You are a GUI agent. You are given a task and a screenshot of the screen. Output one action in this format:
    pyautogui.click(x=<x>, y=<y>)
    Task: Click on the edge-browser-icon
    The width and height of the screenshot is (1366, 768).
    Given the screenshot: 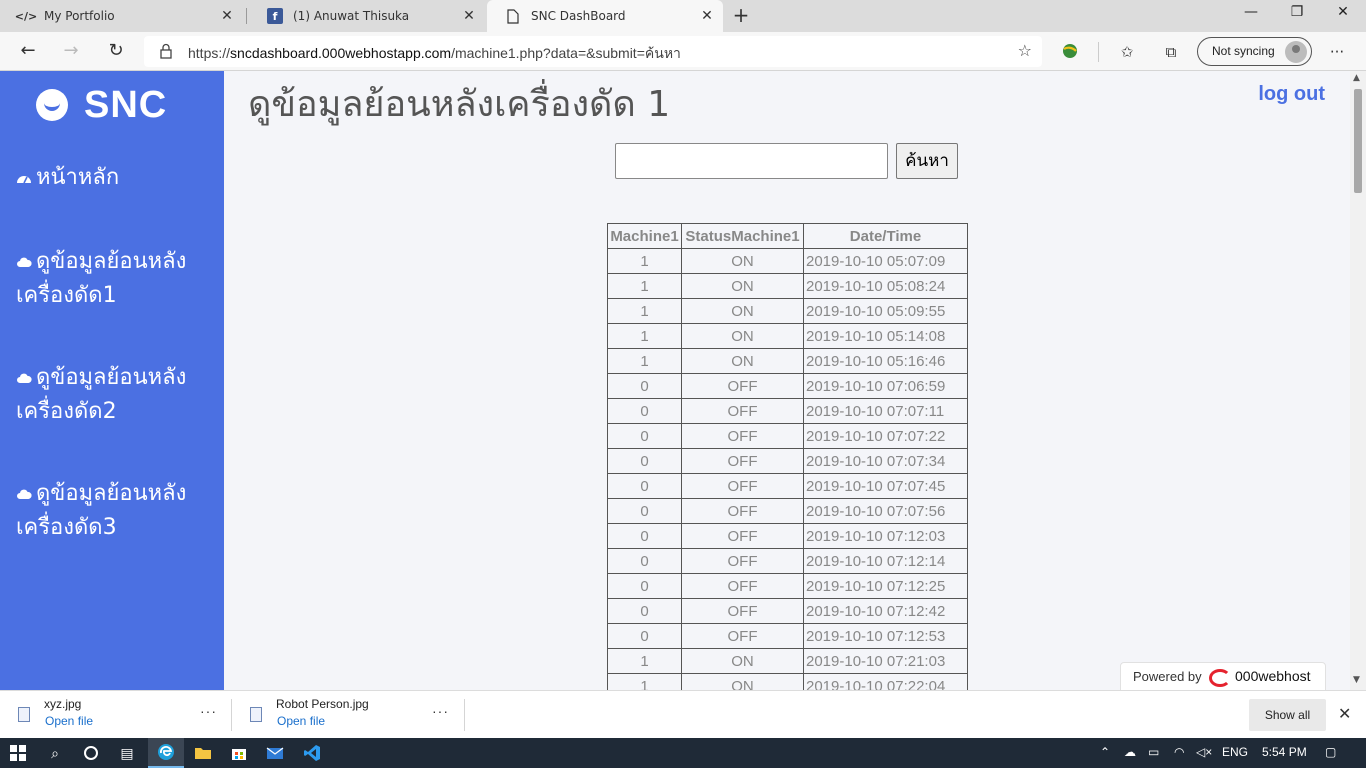 What is the action you would take?
    pyautogui.click(x=166, y=753)
    